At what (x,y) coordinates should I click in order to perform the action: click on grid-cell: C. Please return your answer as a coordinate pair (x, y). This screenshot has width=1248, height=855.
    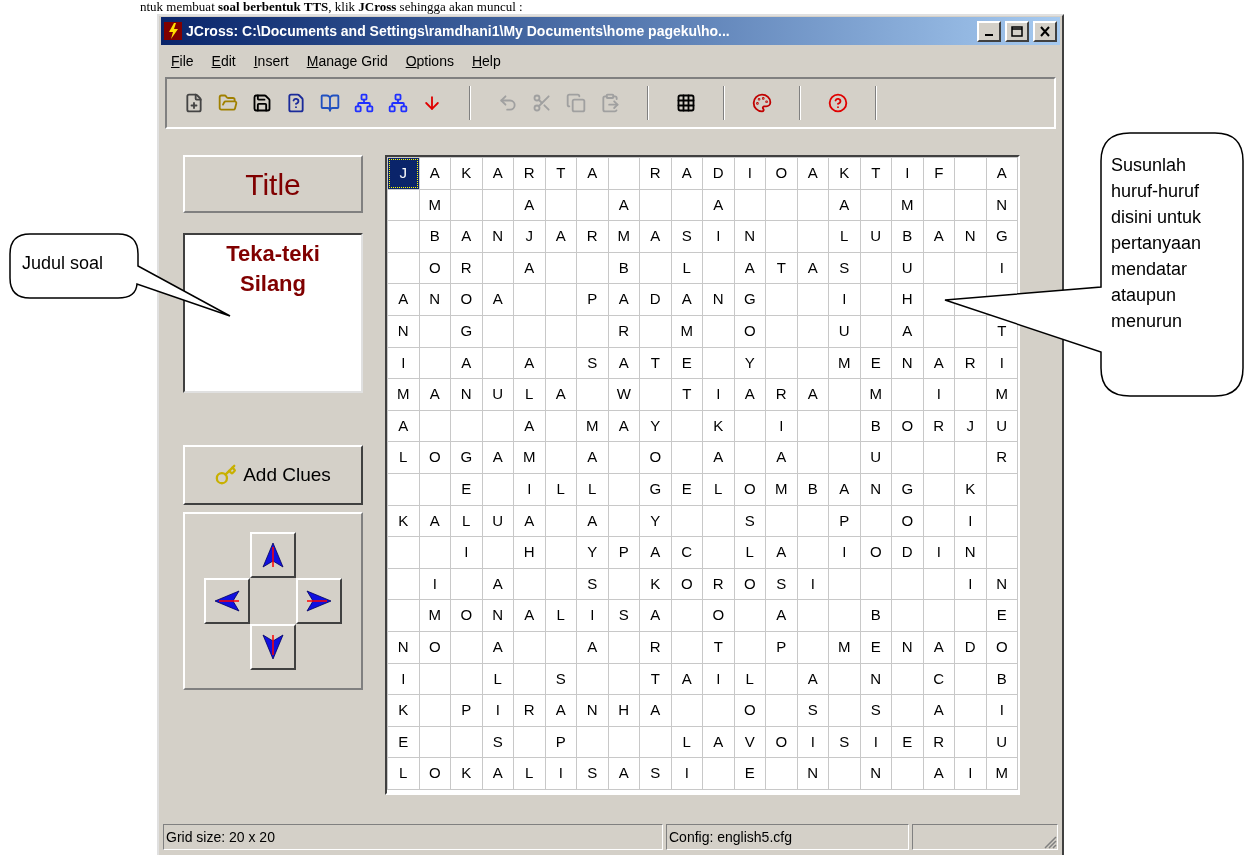
    Looking at the image, I should click on (686, 552).